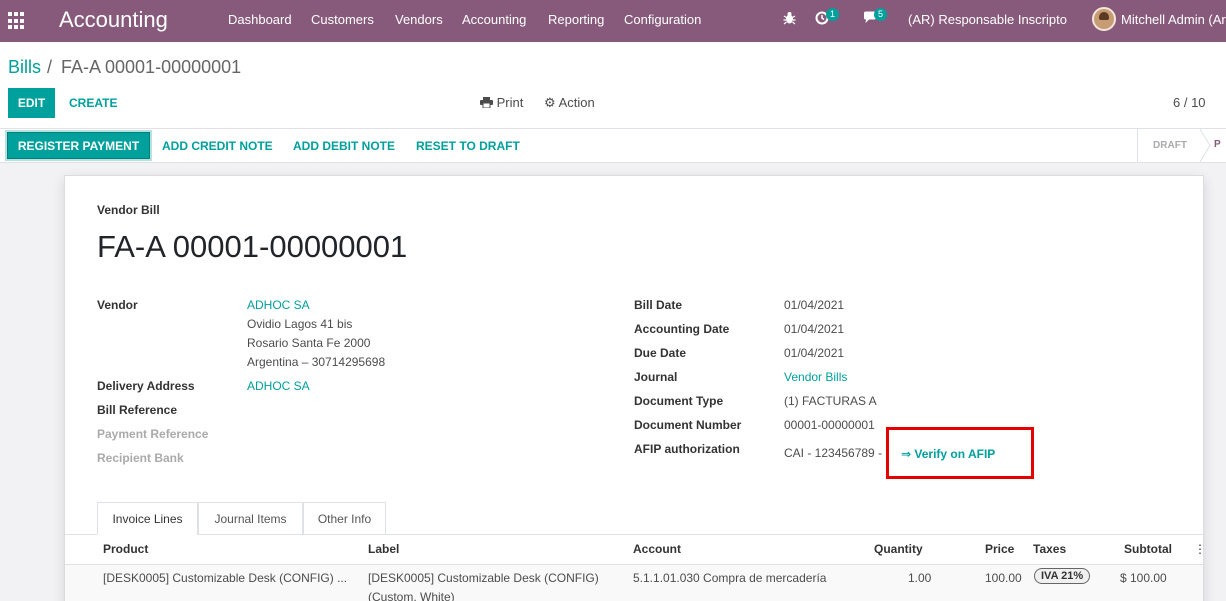  What do you see at coordinates (688, 425) in the screenshot?
I see `document-number-label: Document Number` at bounding box center [688, 425].